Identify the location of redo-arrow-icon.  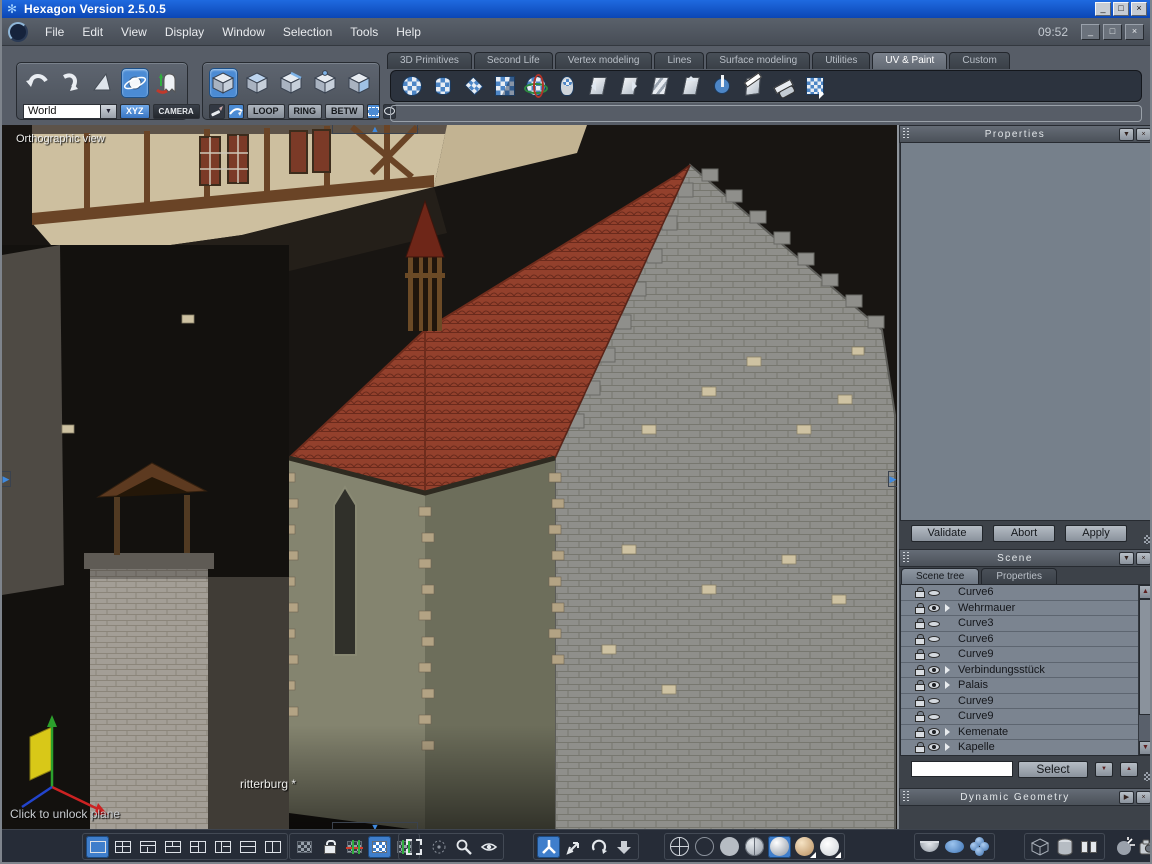
(70, 83).